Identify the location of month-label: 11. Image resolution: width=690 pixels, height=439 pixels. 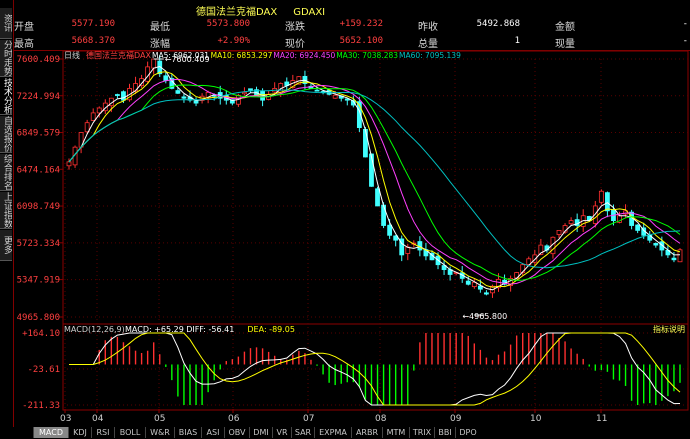
(601, 419).